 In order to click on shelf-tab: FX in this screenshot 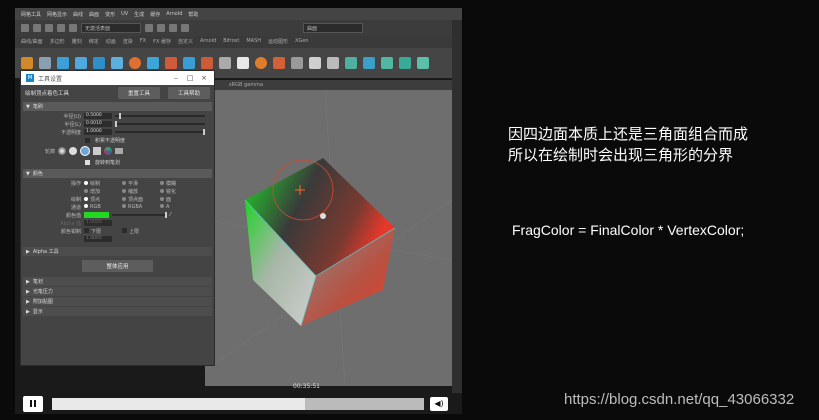, I will do `click(143, 42)`.